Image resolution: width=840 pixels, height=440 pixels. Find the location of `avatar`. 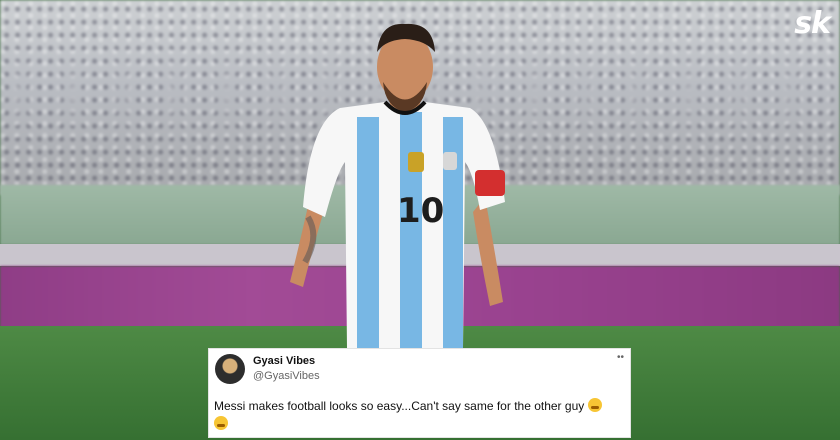

avatar is located at coordinates (230, 369).